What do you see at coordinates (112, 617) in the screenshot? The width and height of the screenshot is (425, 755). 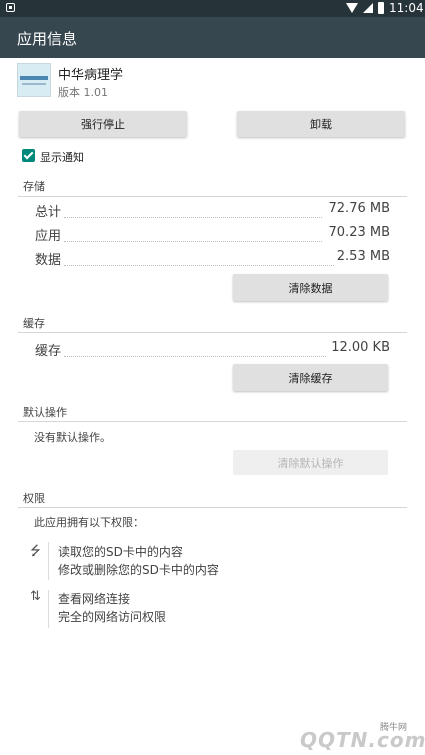 I see `permission-network-access: 完全的网络访问权限` at bounding box center [112, 617].